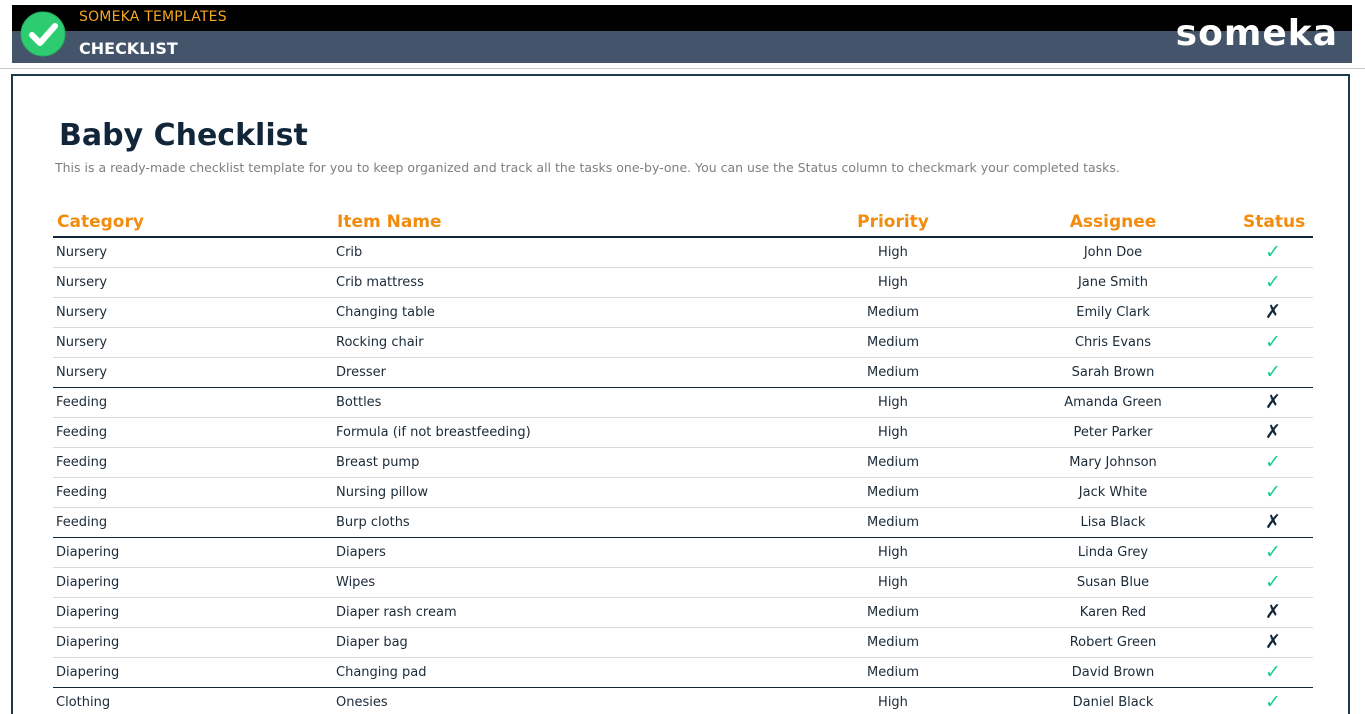  Describe the element at coordinates (1113, 252) in the screenshot. I see `assignee-cell: John Doe` at that location.